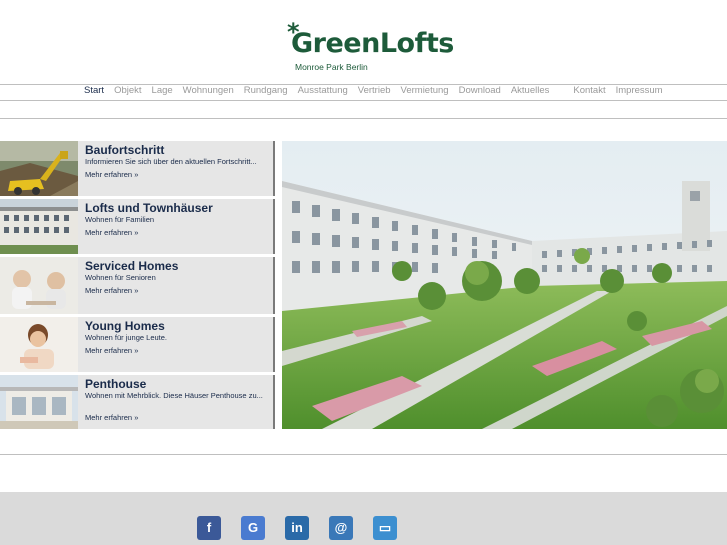 Image resolution: width=727 pixels, height=545 pixels. I want to click on nav-item-kontakt: Kontakt, so click(589, 92).